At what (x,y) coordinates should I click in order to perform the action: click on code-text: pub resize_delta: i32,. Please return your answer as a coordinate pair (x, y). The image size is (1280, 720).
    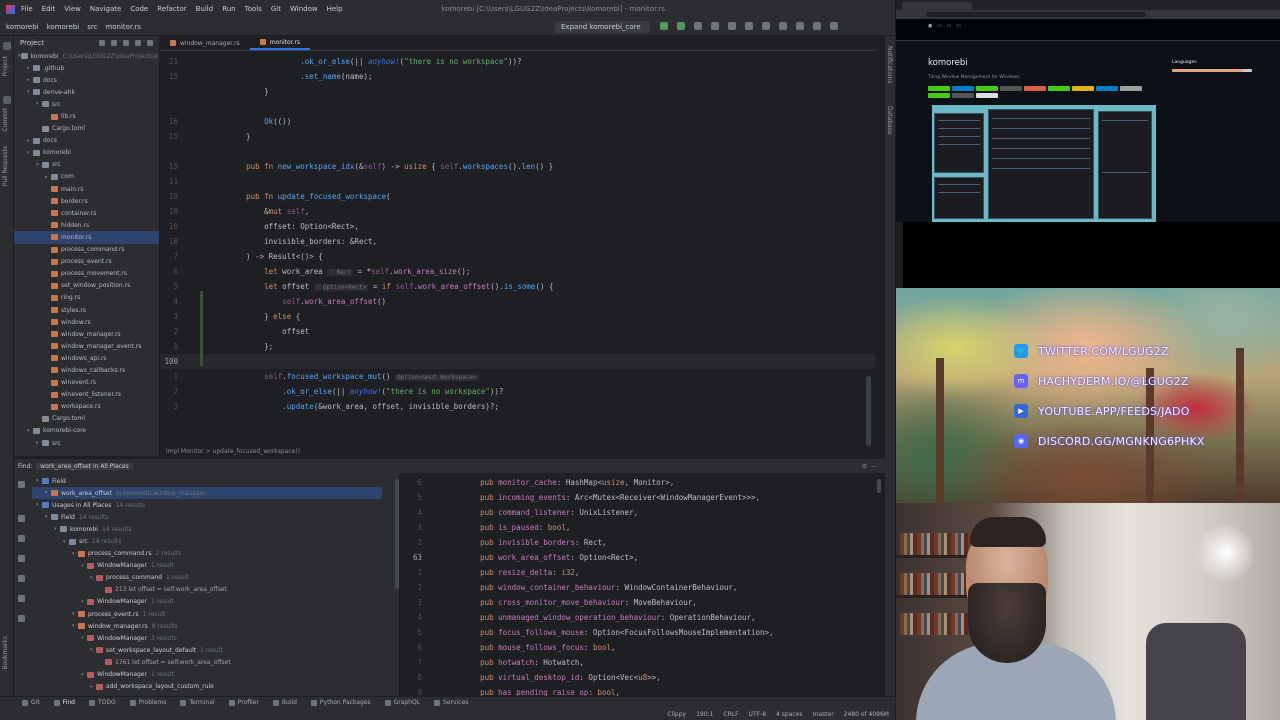
    Looking at the image, I should click on (520, 572).